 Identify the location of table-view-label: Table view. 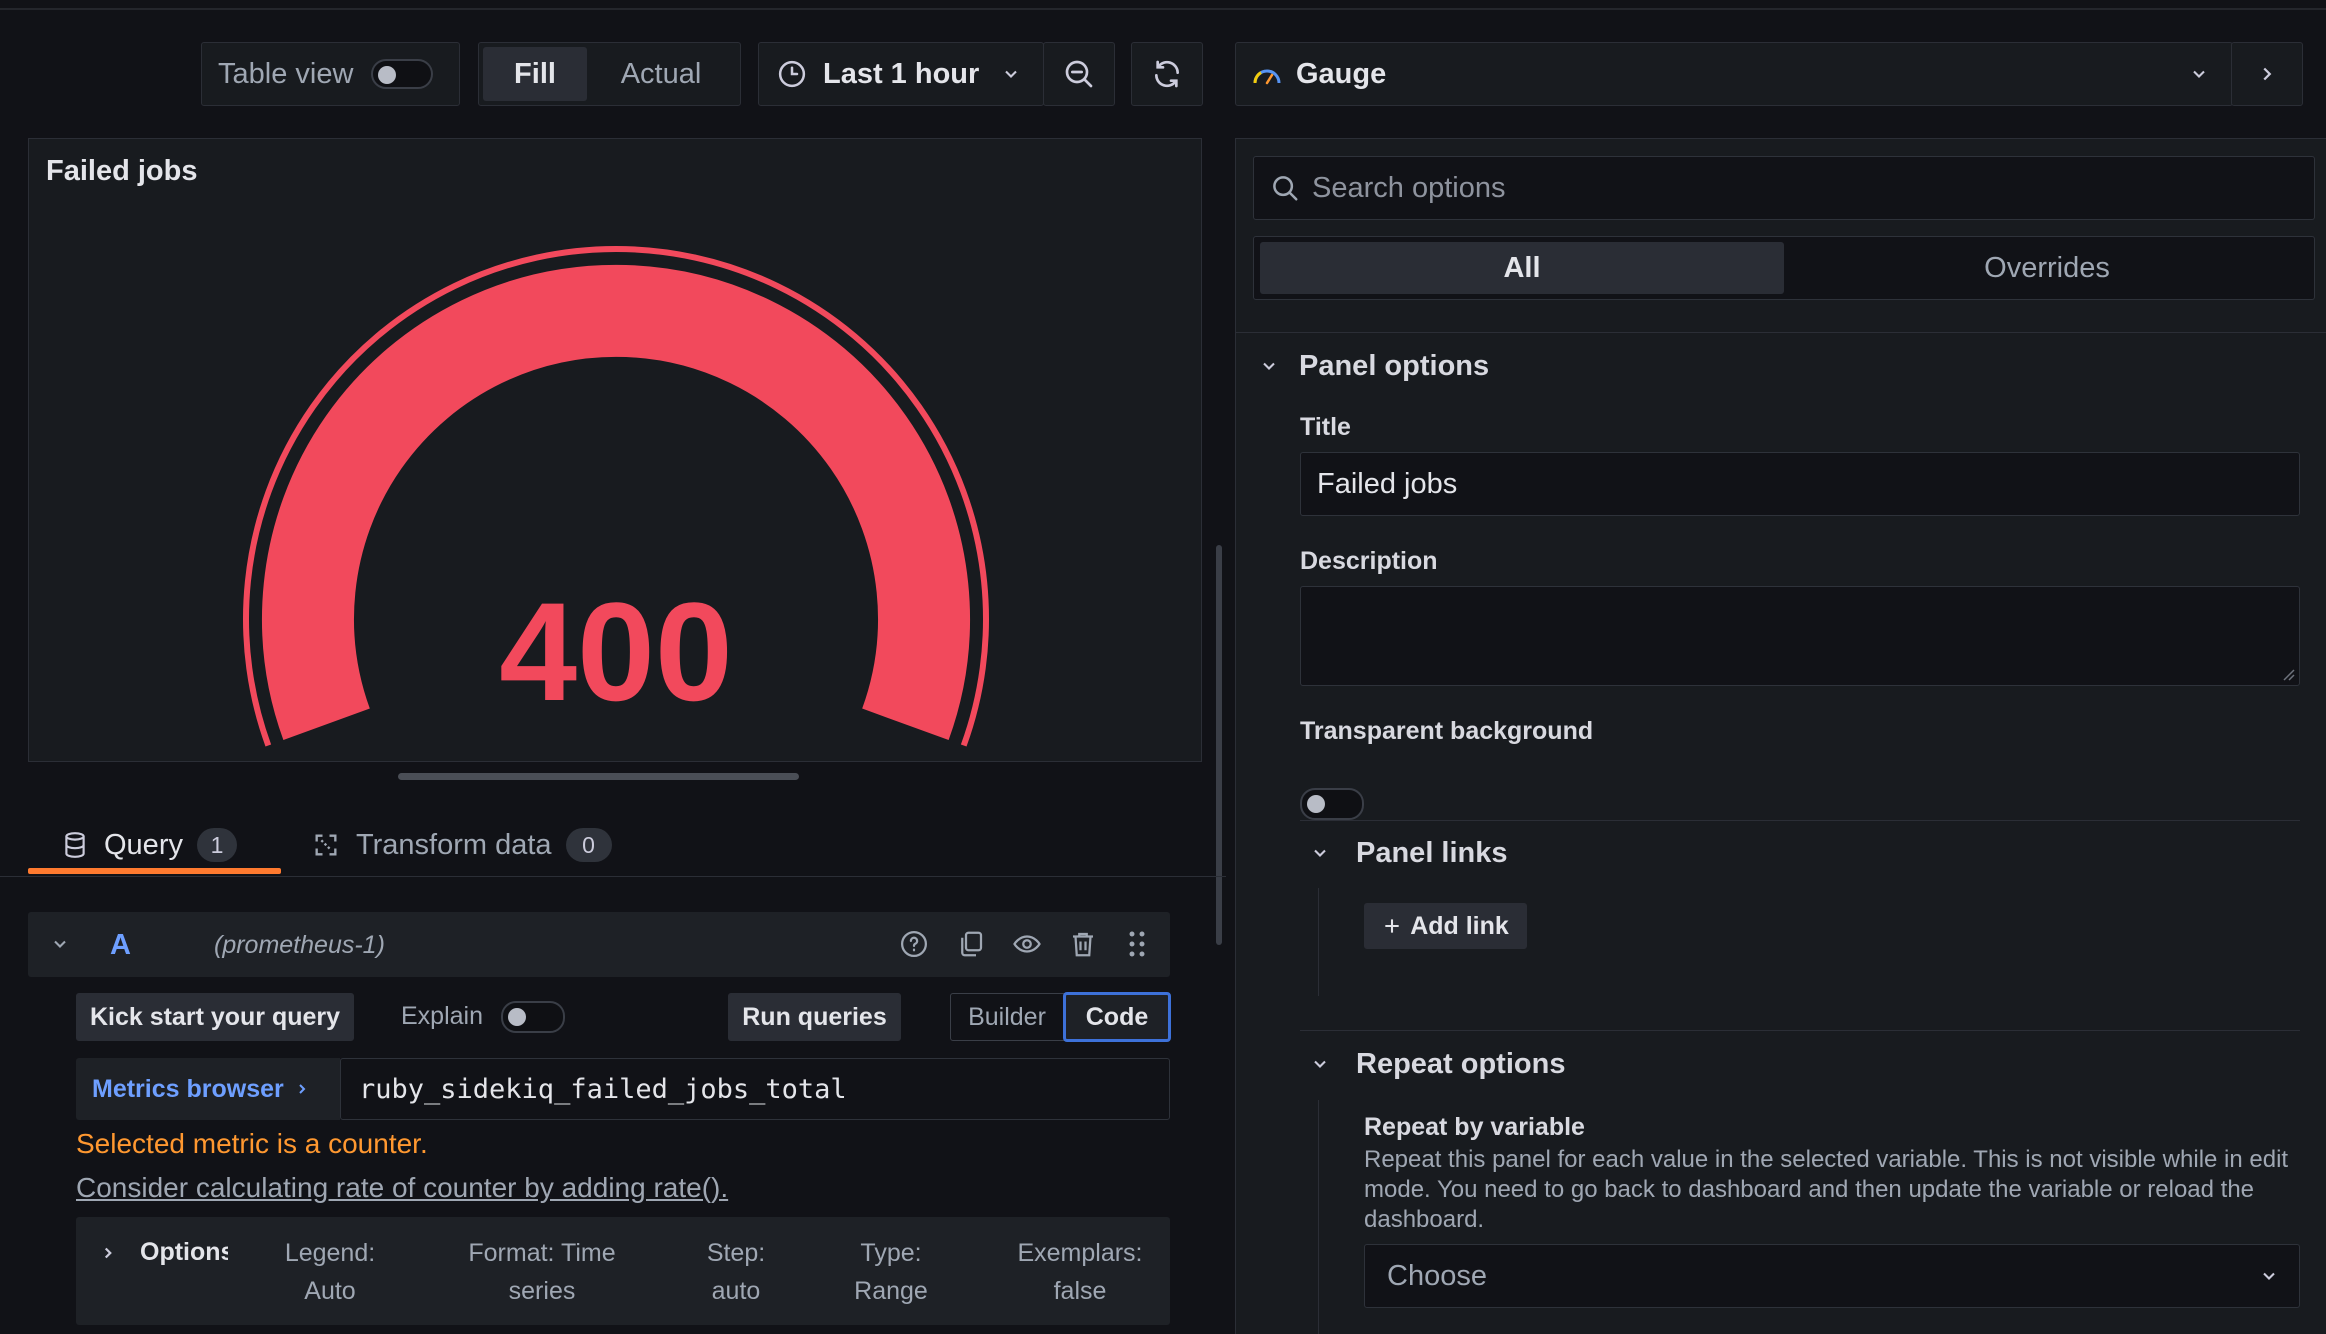
(286, 73).